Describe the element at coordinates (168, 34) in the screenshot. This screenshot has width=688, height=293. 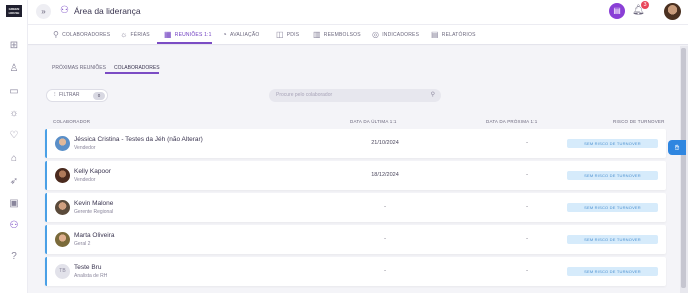
I see `calendar-icon: ▦` at that location.